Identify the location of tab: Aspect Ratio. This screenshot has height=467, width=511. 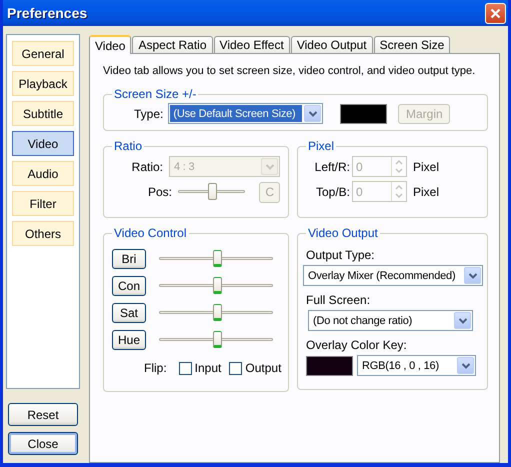
(172, 44).